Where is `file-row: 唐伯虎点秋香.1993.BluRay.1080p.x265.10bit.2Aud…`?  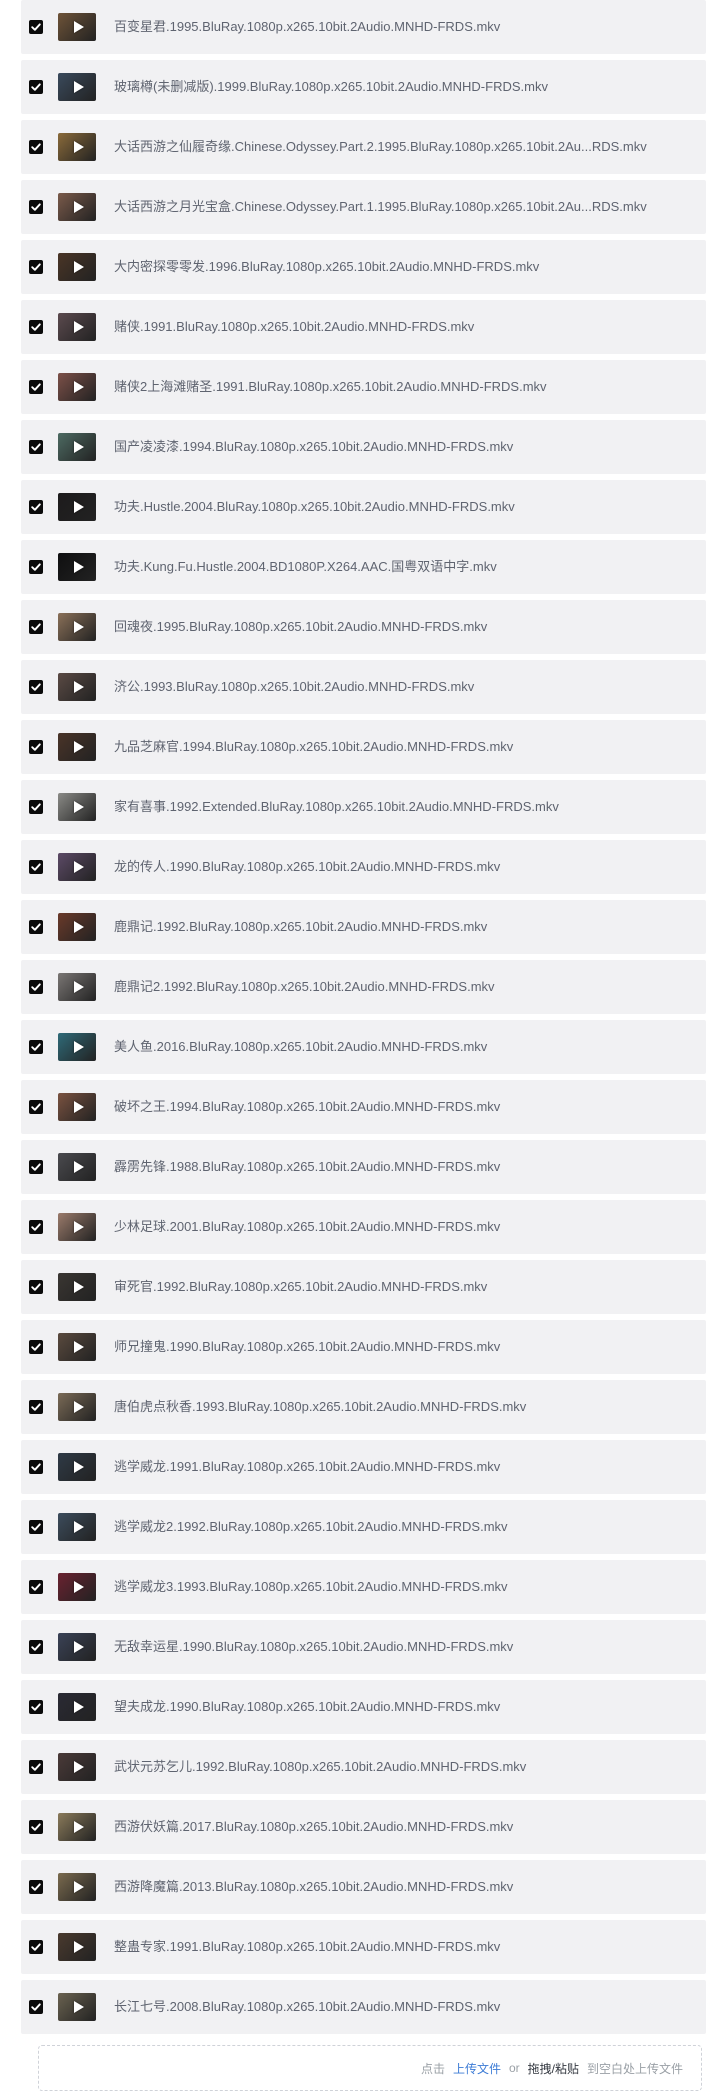 file-row: 唐伯虎点秋香.1993.BluRay.1080p.x265.10bit.2Aud… is located at coordinates (363, 1407).